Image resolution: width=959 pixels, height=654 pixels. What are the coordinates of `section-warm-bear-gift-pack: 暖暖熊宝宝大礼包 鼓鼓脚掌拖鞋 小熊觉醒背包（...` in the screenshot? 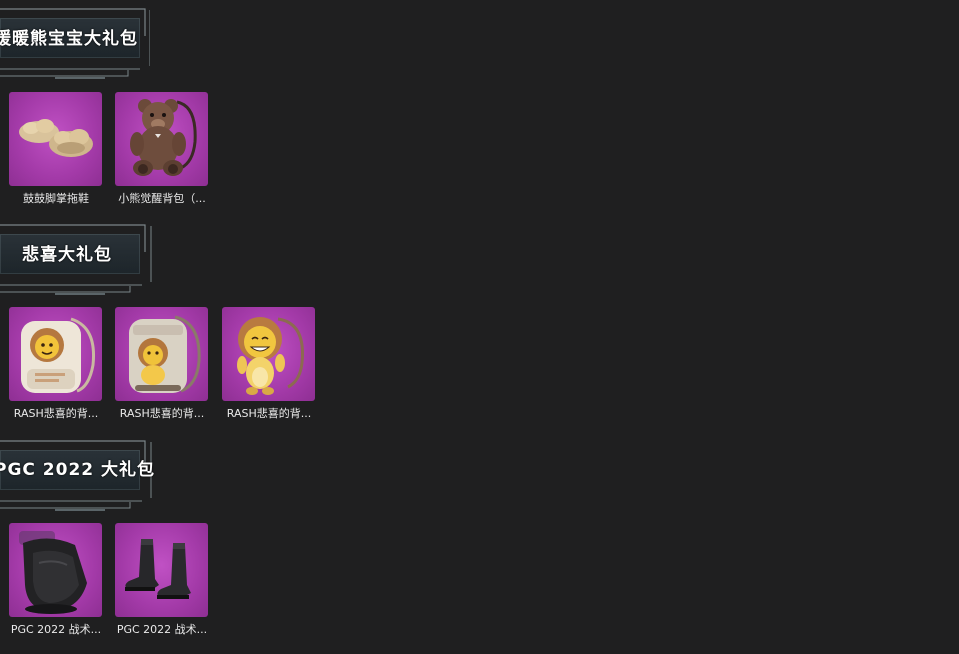 It's located at (210, 107).